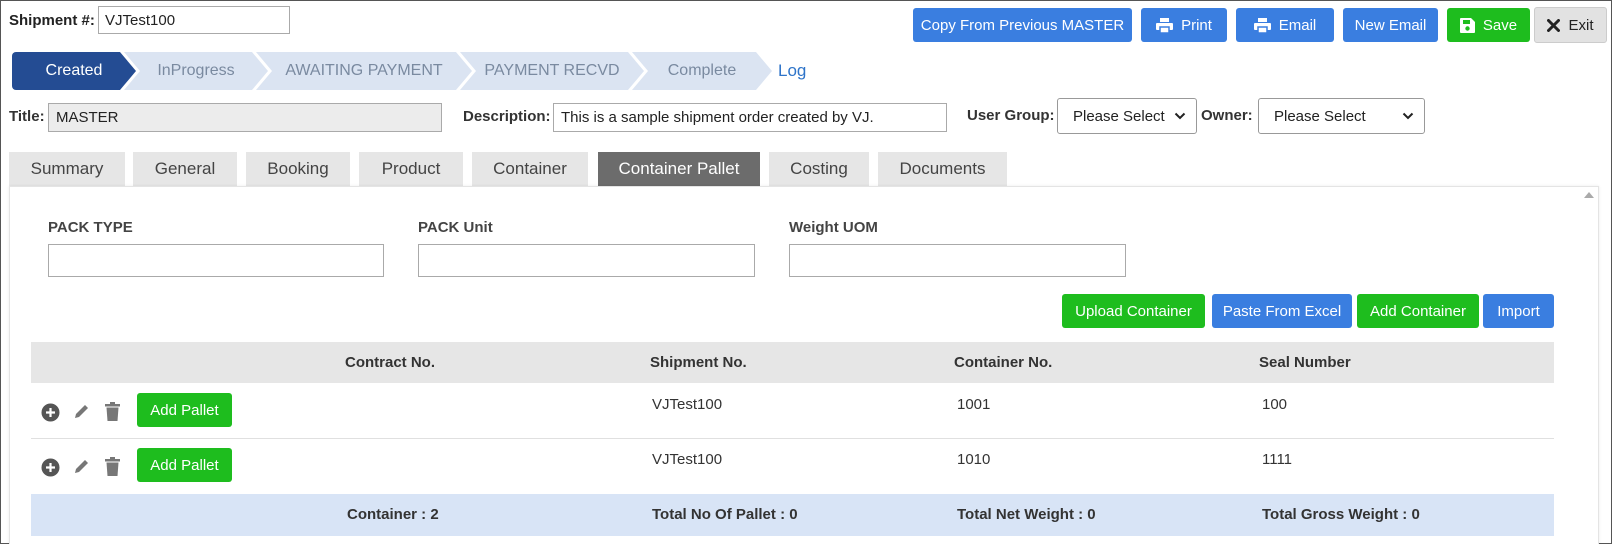 The height and width of the screenshot is (544, 1612). I want to click on exit-button: Exit, so click(1570, 25).